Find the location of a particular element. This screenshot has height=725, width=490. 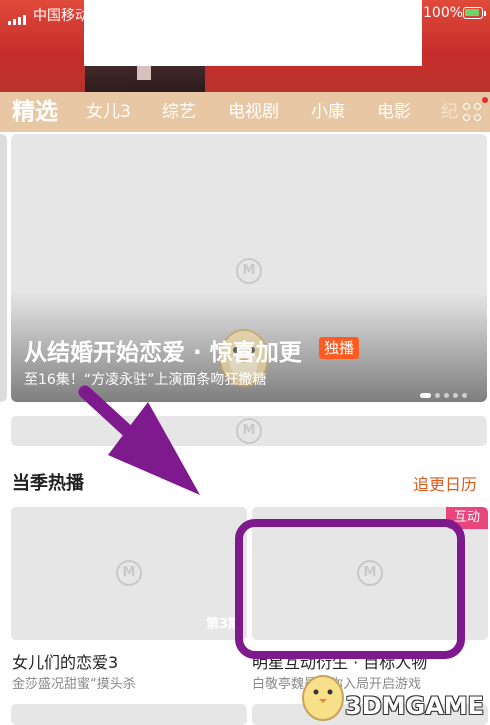

promo-banner-strip is located at coordinates (249, 431).